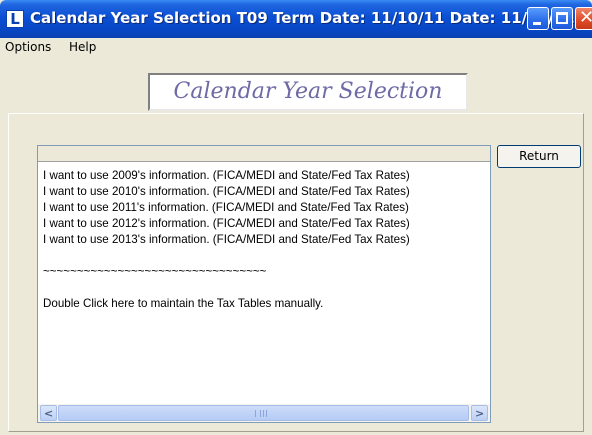 This screenshot has height=435, width=592. I want to click on chevron-left-icon: <, so click(49, 413).